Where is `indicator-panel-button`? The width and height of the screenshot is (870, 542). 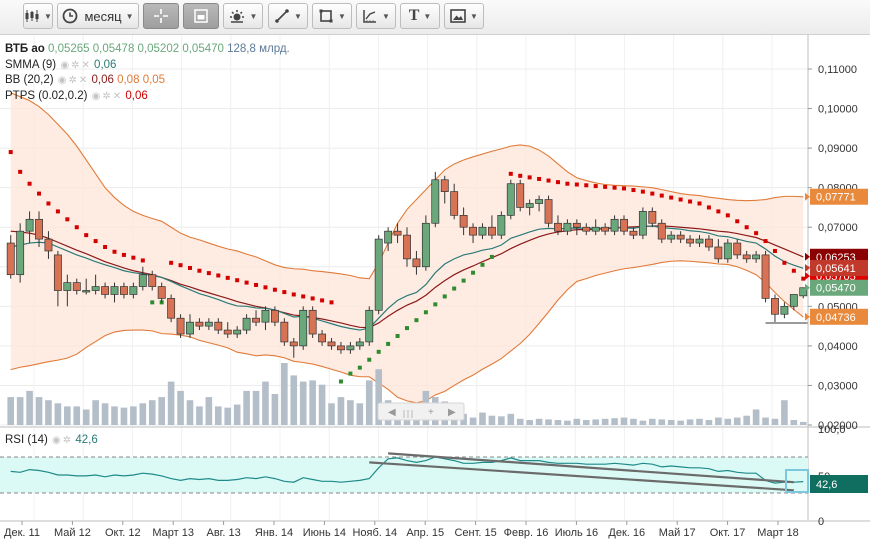 indicator-panel-button is located at coordinates (201, 16).